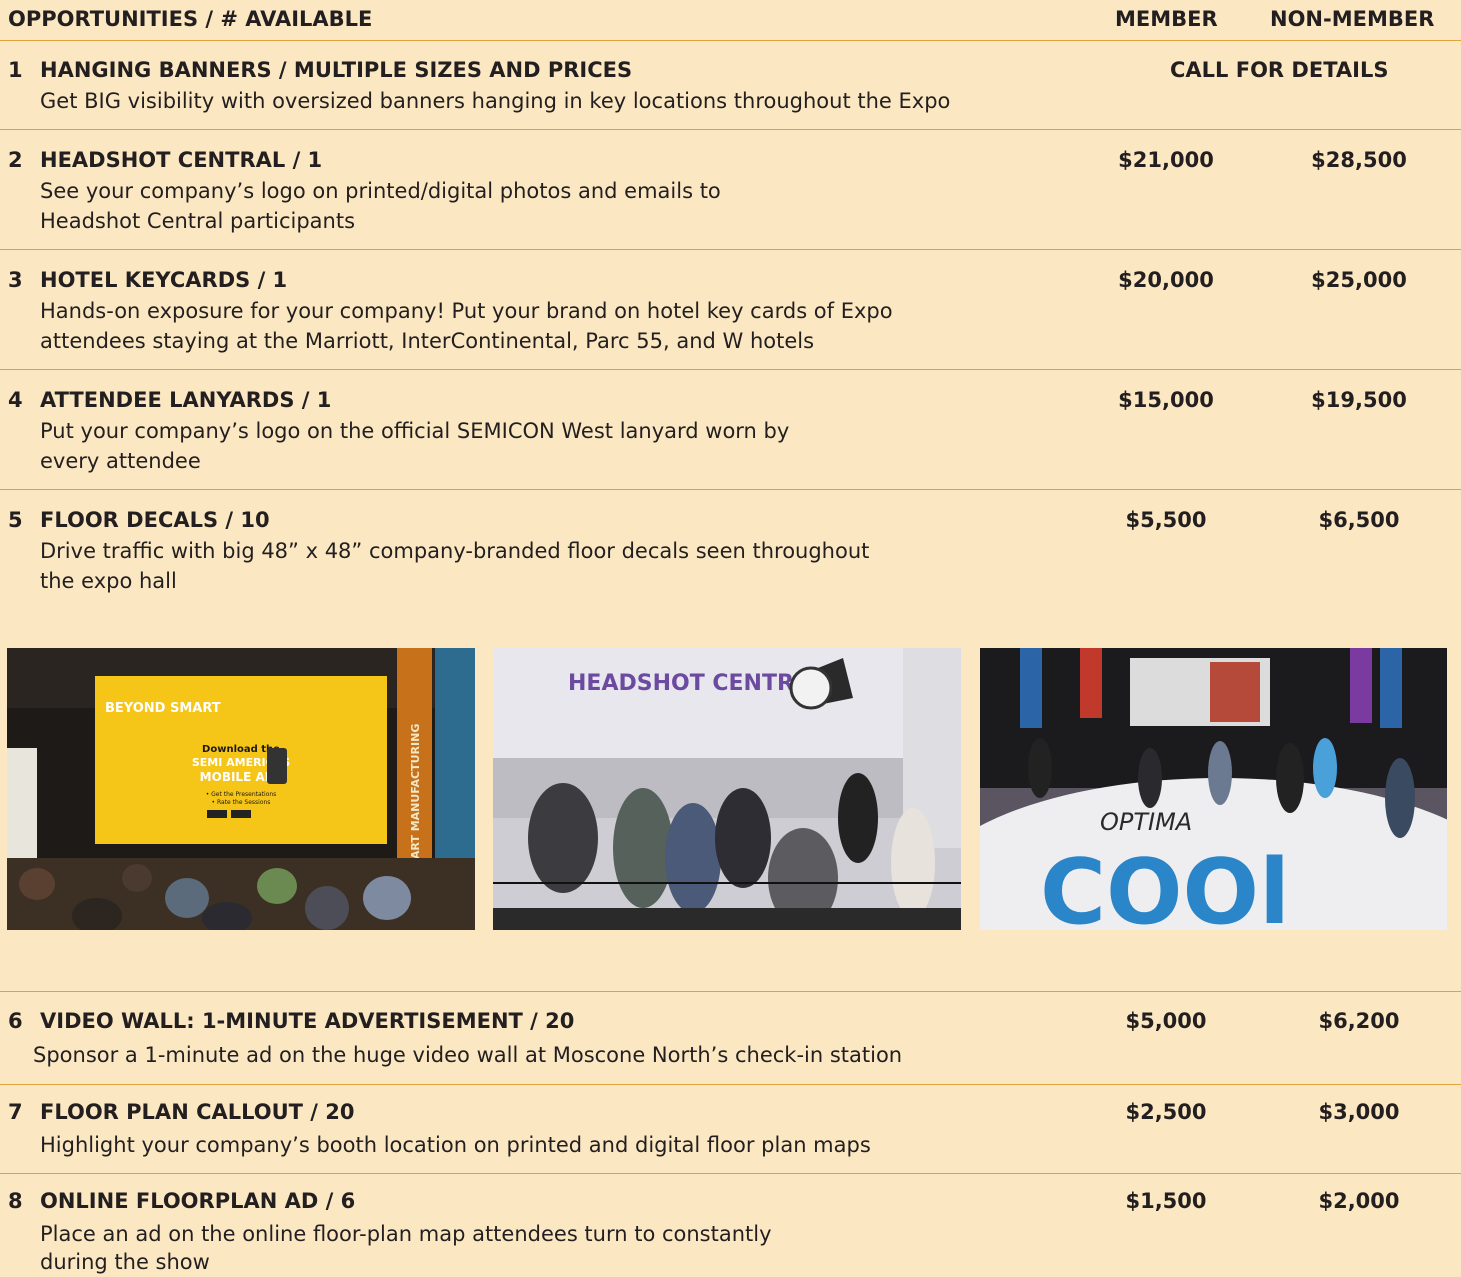 This screenshot has width=1461, height=1277. Describe the element at coordinates (186, 400) in the screenshot. I see `row-title: ATTENDEE LANYARDS / 1` at that location.